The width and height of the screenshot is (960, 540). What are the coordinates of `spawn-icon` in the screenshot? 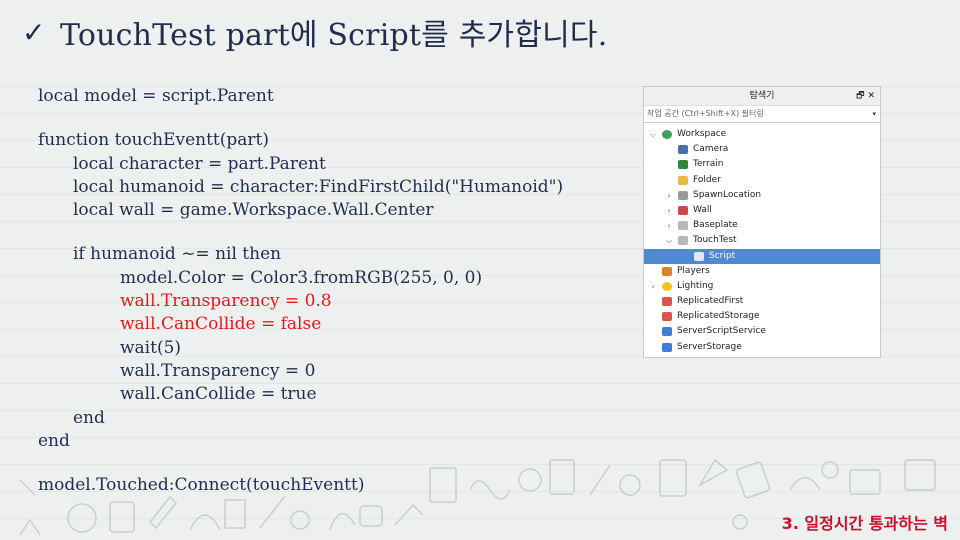 It's located at (683, 195).